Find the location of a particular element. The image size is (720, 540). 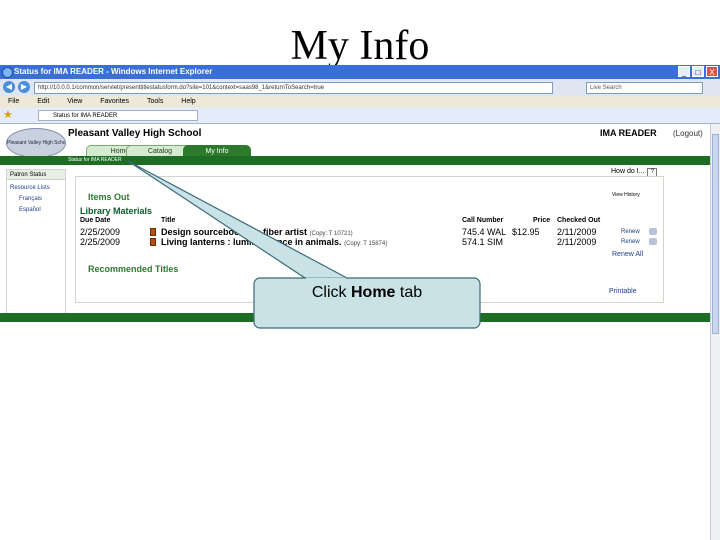

callout-text: Click Home tab is located at coordinates (367, 292).